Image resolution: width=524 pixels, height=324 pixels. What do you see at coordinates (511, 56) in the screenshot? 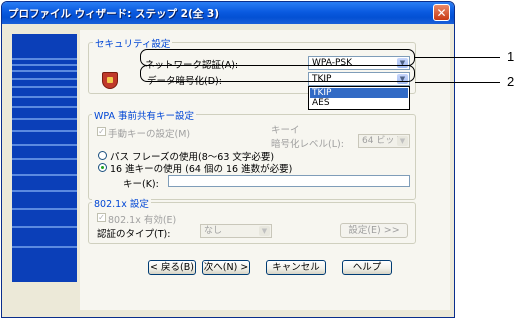
I see `callout-number-1: 1` at bounding box center [511, 56].